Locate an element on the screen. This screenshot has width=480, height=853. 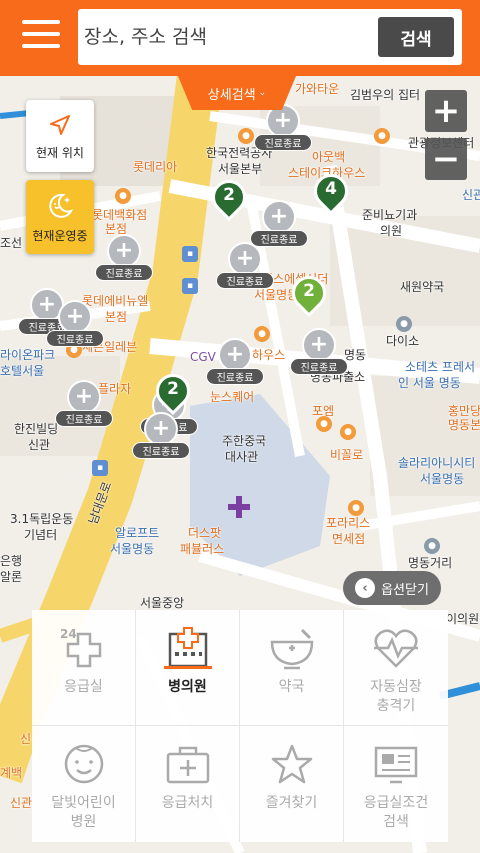
open-now-button: 현재운영중 is located at coordinates (60, 217).